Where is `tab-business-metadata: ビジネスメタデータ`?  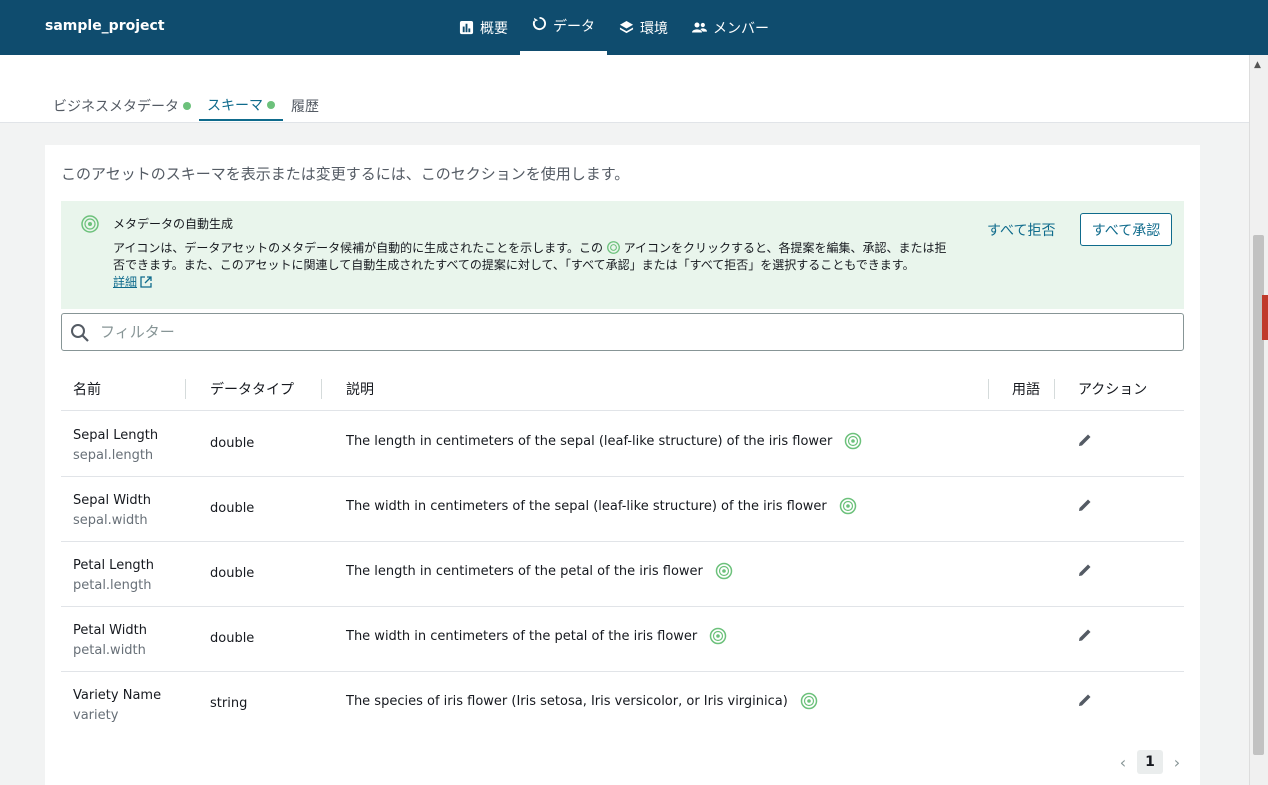 tab-business-metadata: ビジネスメタデータ is located at coordinates (122, 106).